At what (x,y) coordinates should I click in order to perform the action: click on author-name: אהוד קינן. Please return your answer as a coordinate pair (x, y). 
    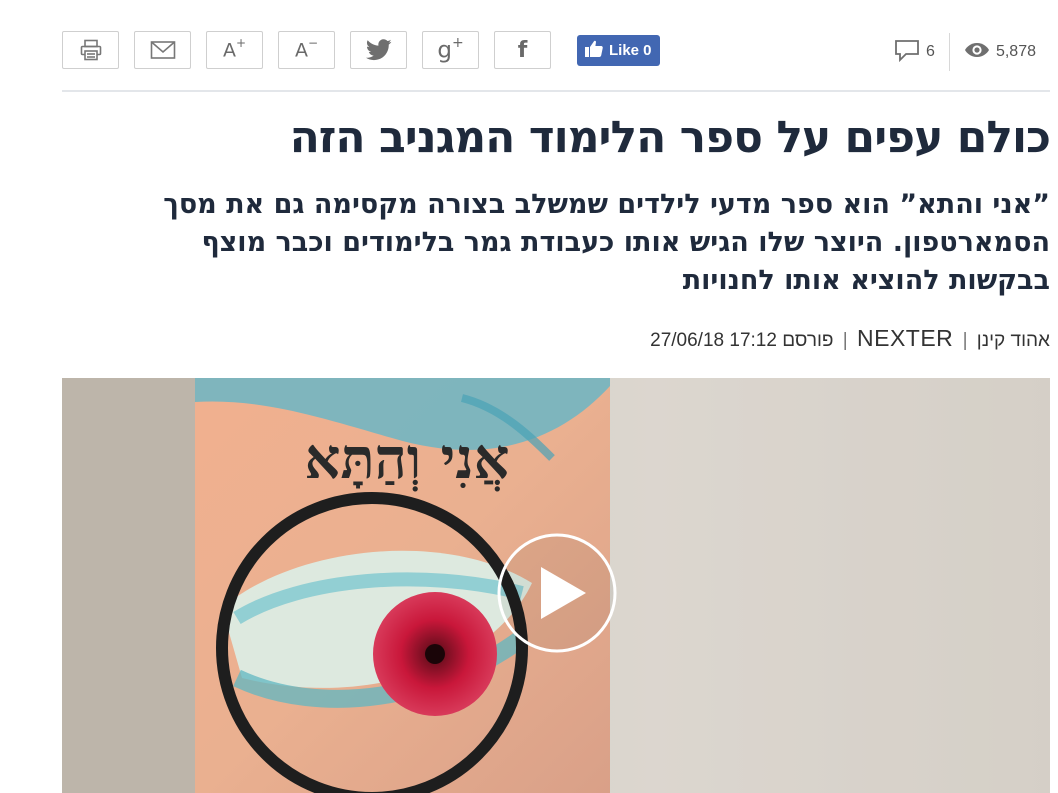
    Looking at the image, I should click on (1013, 340).